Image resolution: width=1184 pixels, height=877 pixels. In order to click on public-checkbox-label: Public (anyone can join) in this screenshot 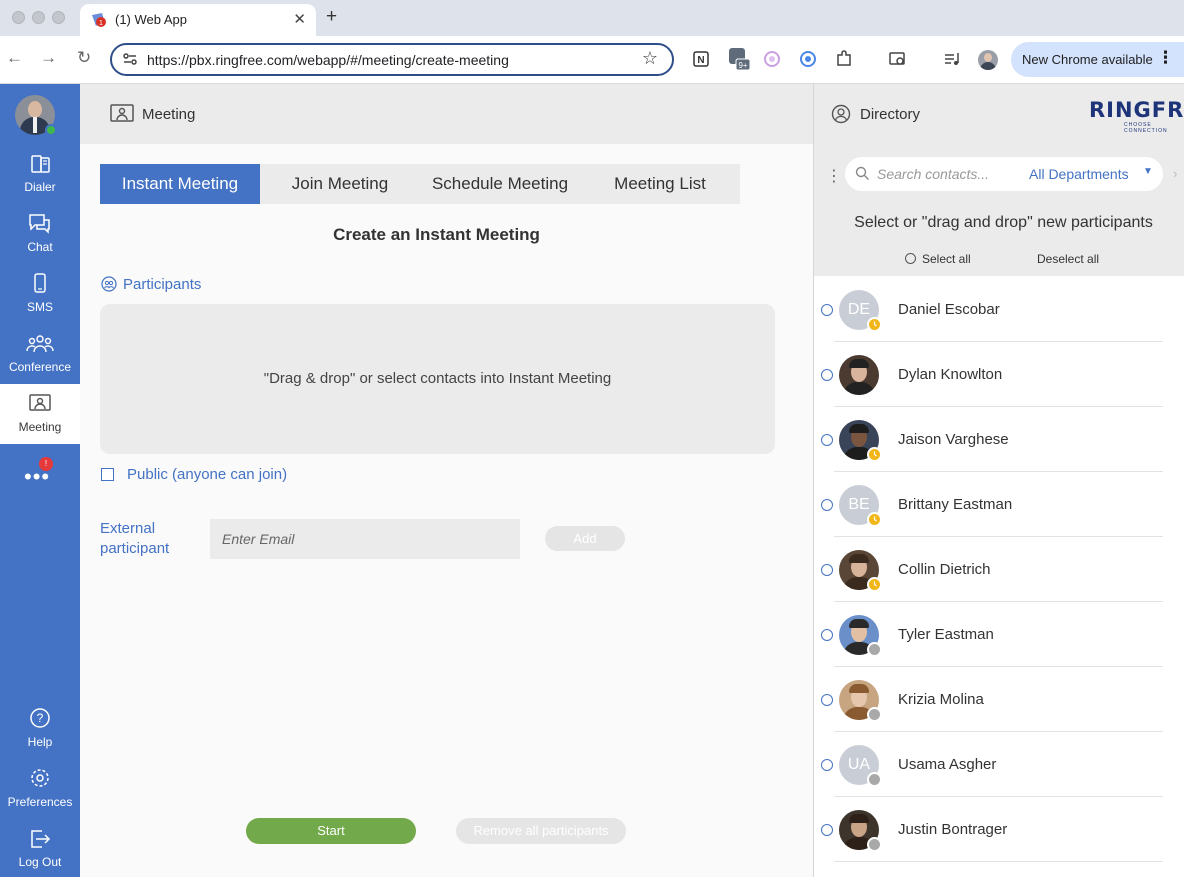, I will do `click(207, 474)`.